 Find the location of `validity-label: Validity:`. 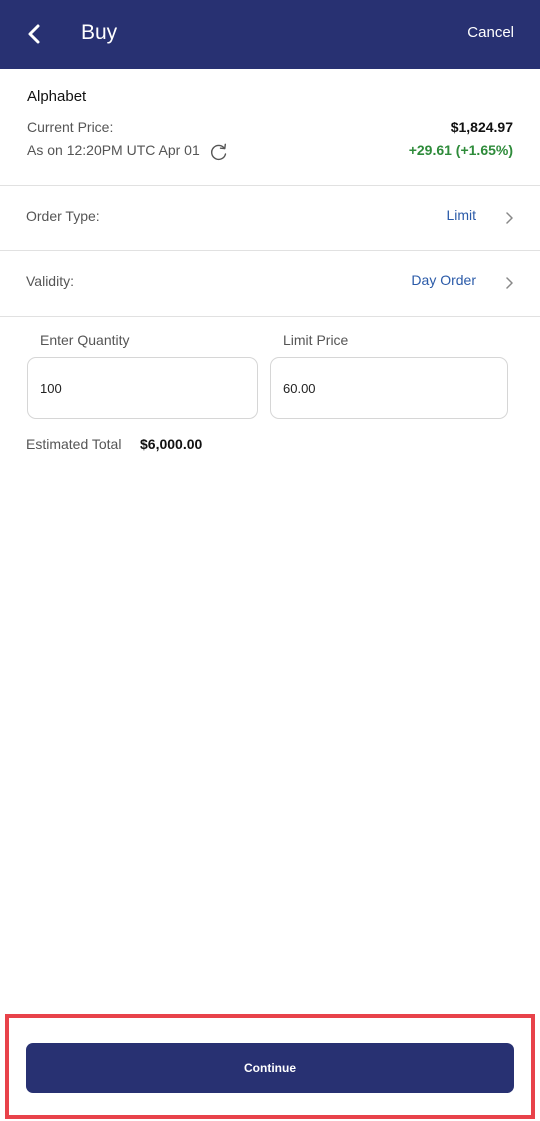

validity-label: Validity: is located at coordinates (50, 281).